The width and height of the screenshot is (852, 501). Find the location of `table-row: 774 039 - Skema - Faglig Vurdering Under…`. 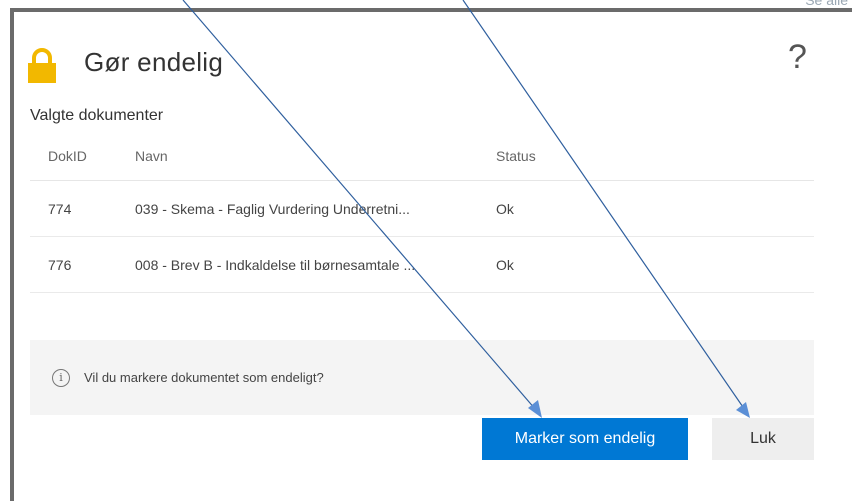

table-row: 774 039 - Skema - Faglig Vurdering Under… is located at coordinates (422, 209).